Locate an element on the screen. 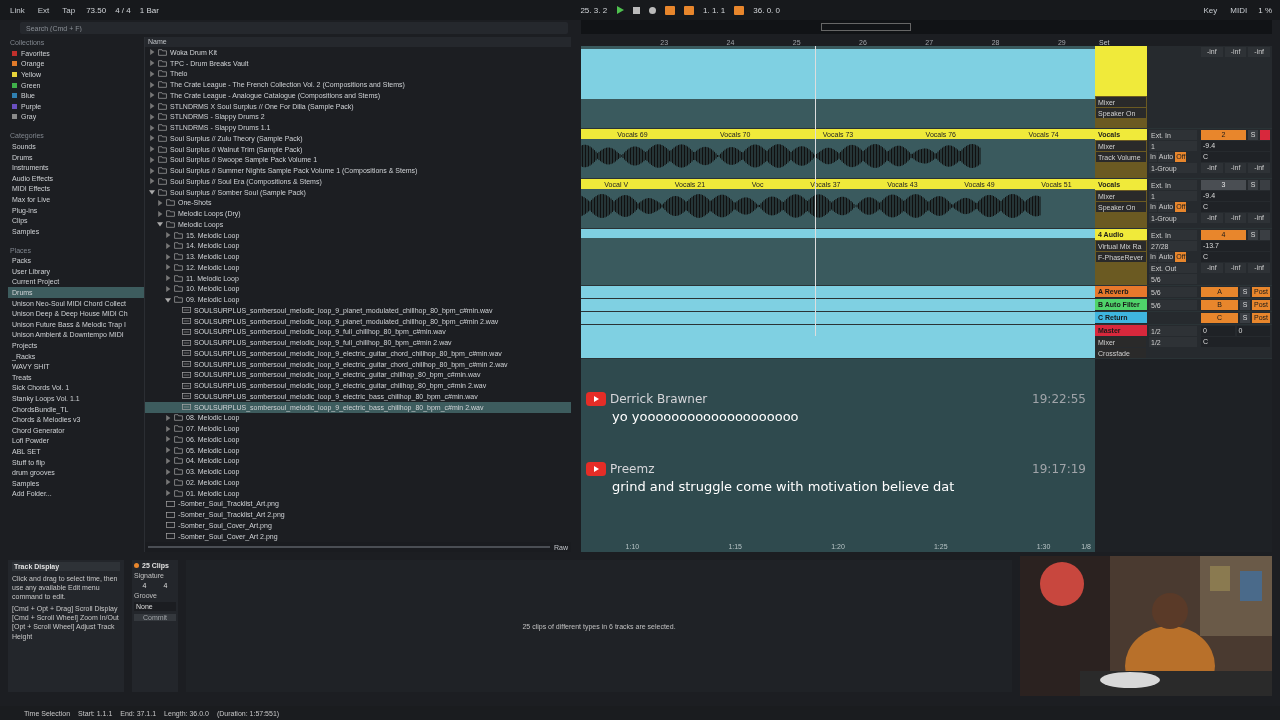 Image resolution: width=1280 pixels, height=720 pixels. automation-arm-button is located at coordinates (689, 10).